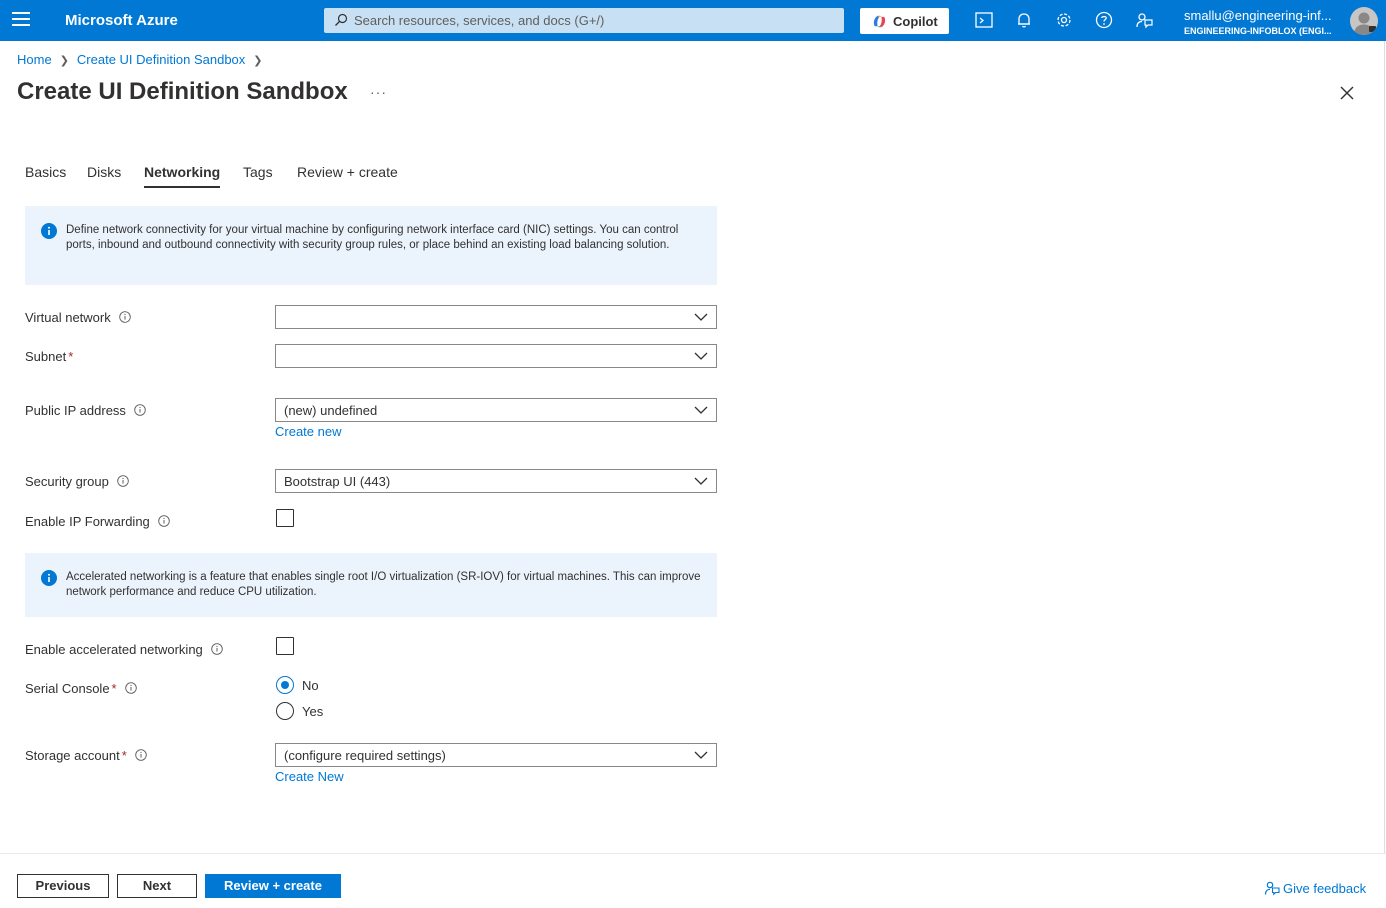 The height and width of the screenshot is (908, 1386). I want to click on scrollbar-edge, so click(1384, 474).